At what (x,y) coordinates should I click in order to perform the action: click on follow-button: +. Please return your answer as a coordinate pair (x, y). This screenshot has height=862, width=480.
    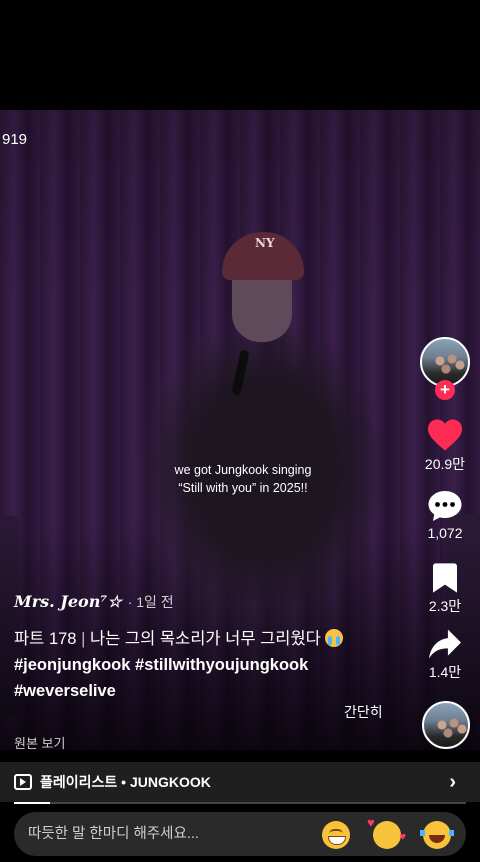
    Looking at the image, I should click on (445, 390).